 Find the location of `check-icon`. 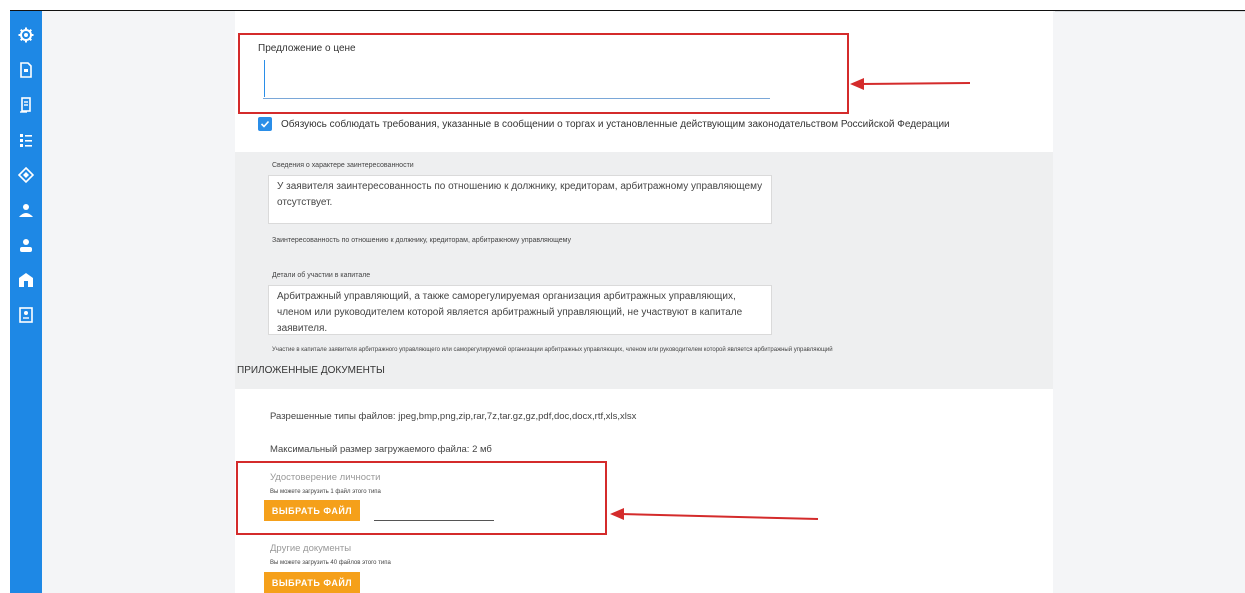

check-icon is located at coordinates (265, 124).